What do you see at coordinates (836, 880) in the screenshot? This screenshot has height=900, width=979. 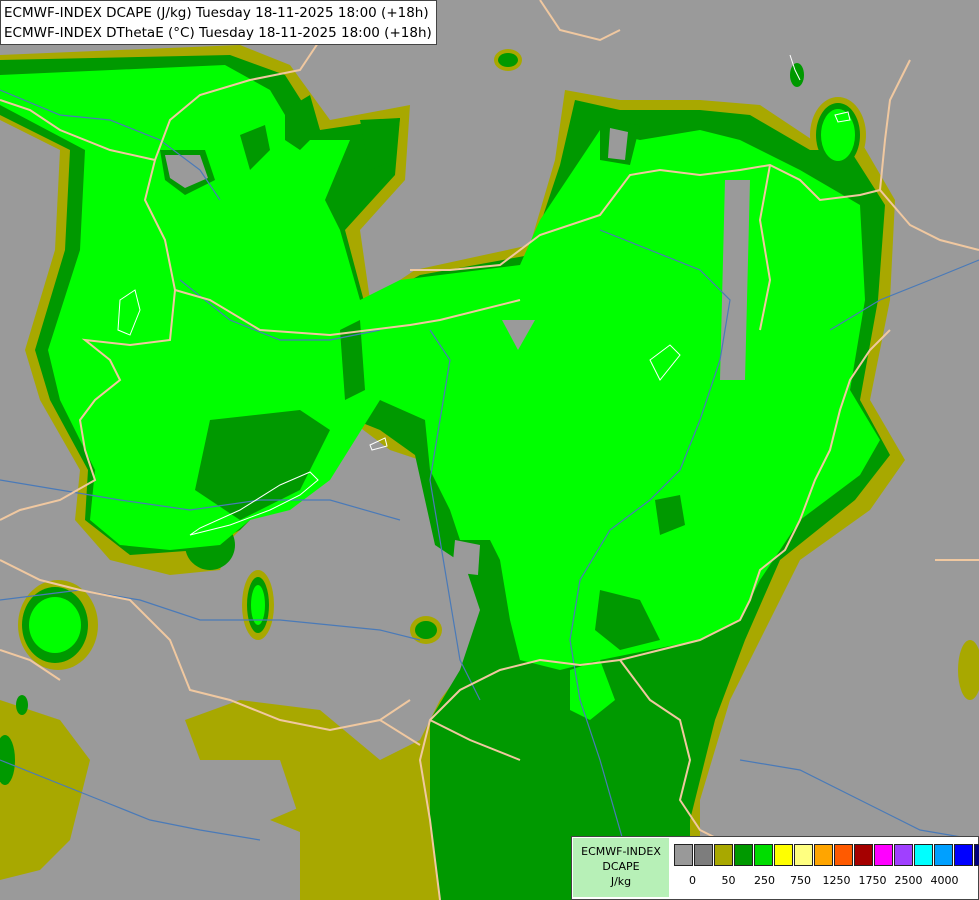 I see `legend-tick-label: 1250` at bounding box center [836, 880].